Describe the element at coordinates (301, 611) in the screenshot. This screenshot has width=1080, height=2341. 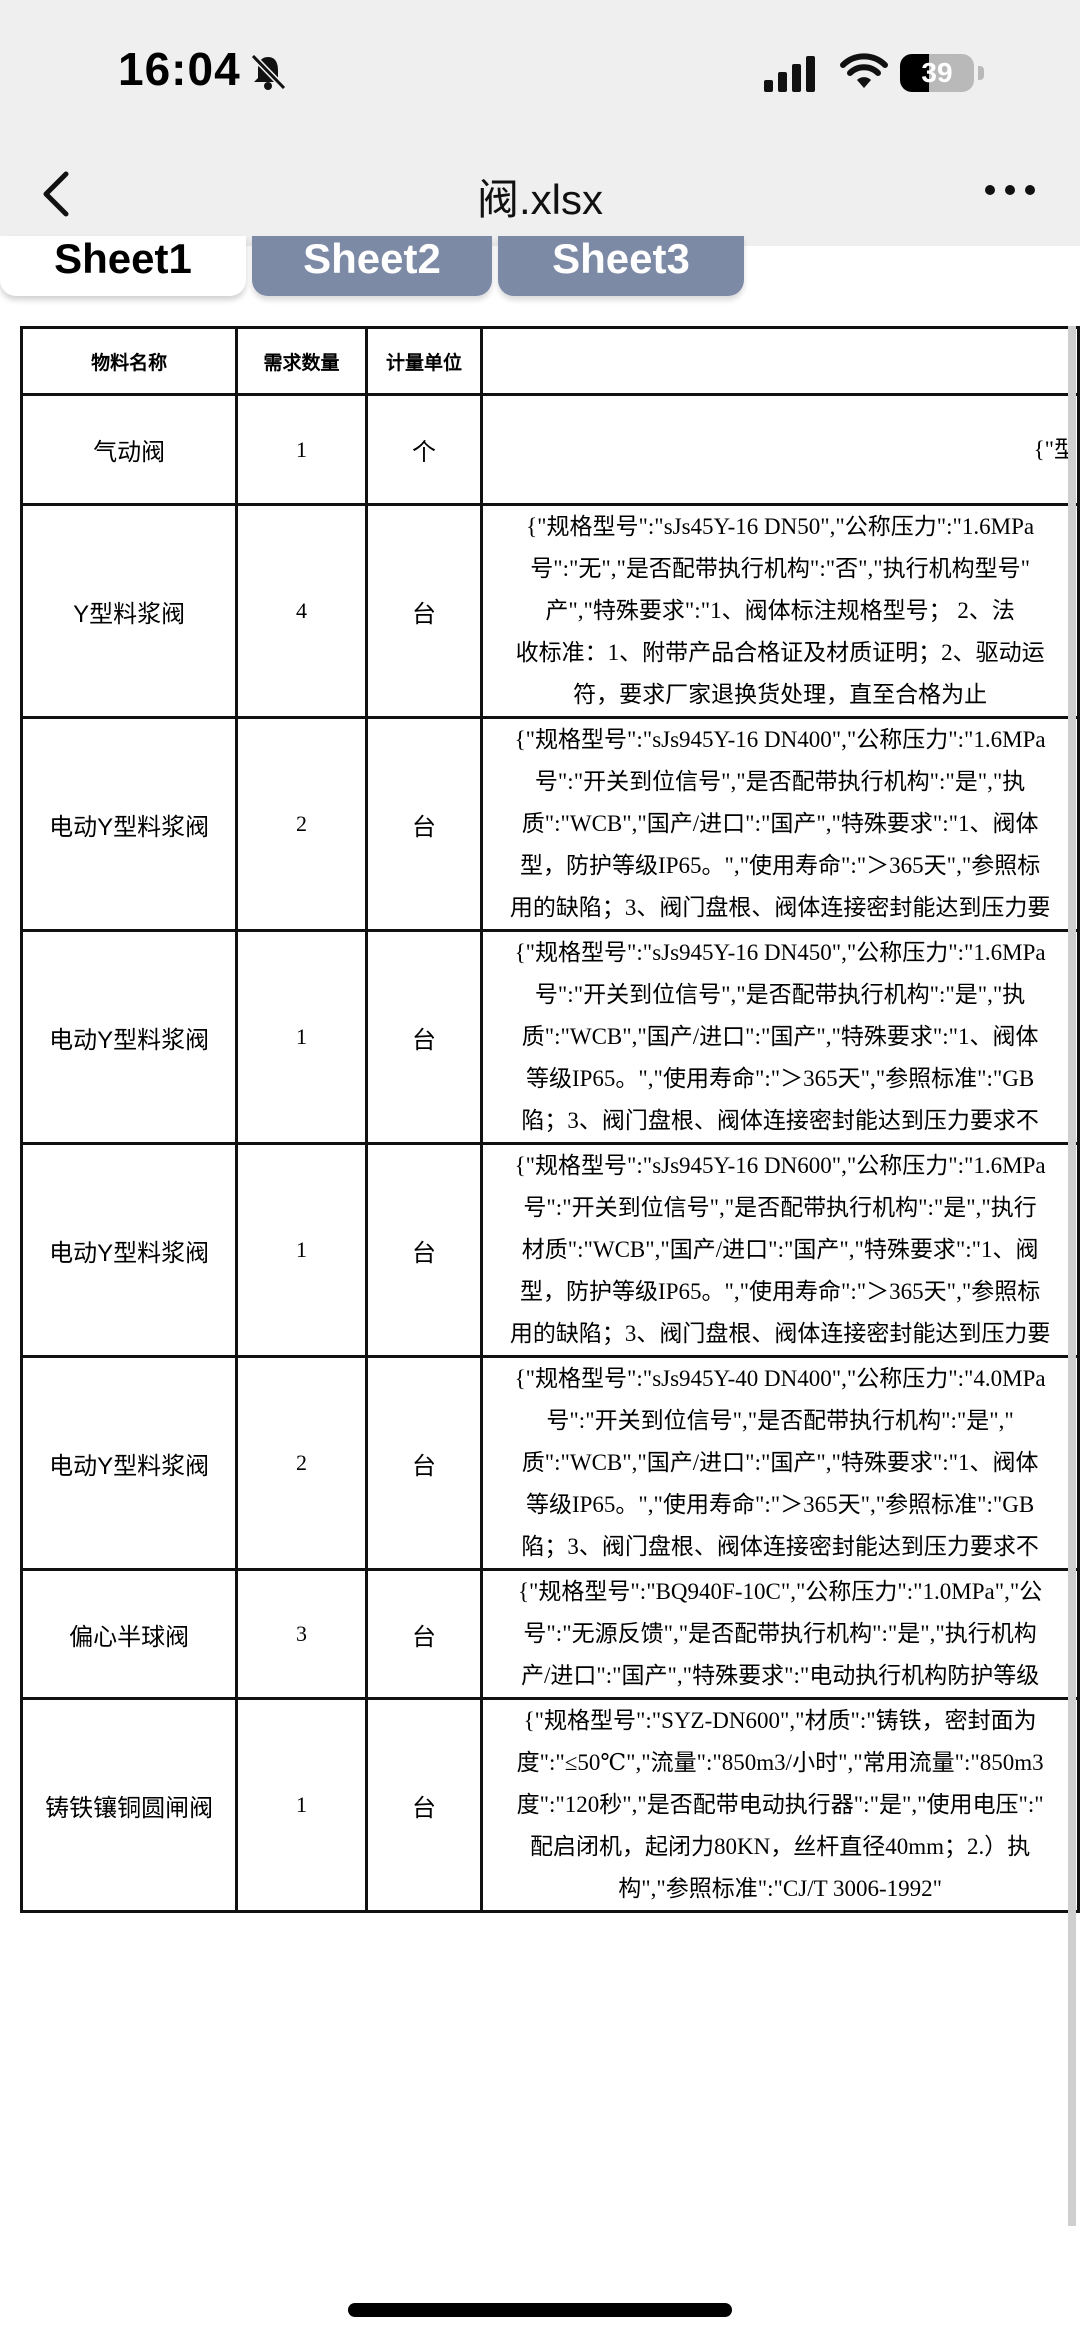
I see `cell-qty: 4` at that location.